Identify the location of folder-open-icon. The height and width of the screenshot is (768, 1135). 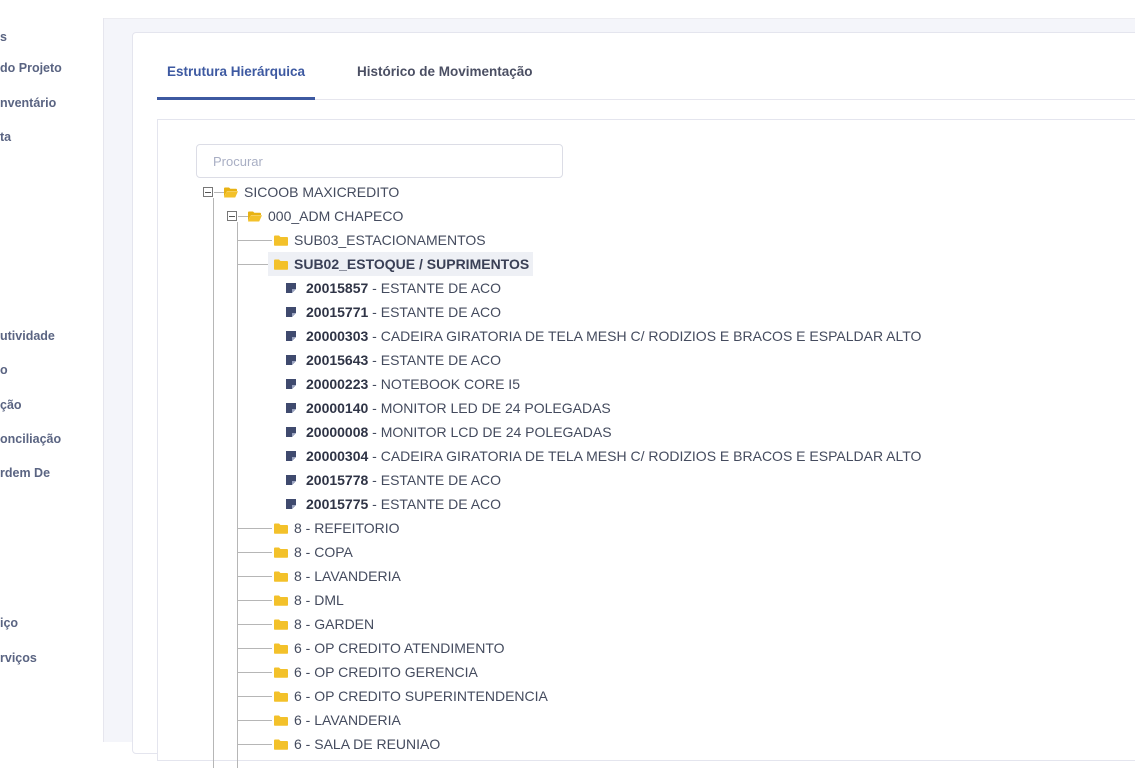
(255, 216).